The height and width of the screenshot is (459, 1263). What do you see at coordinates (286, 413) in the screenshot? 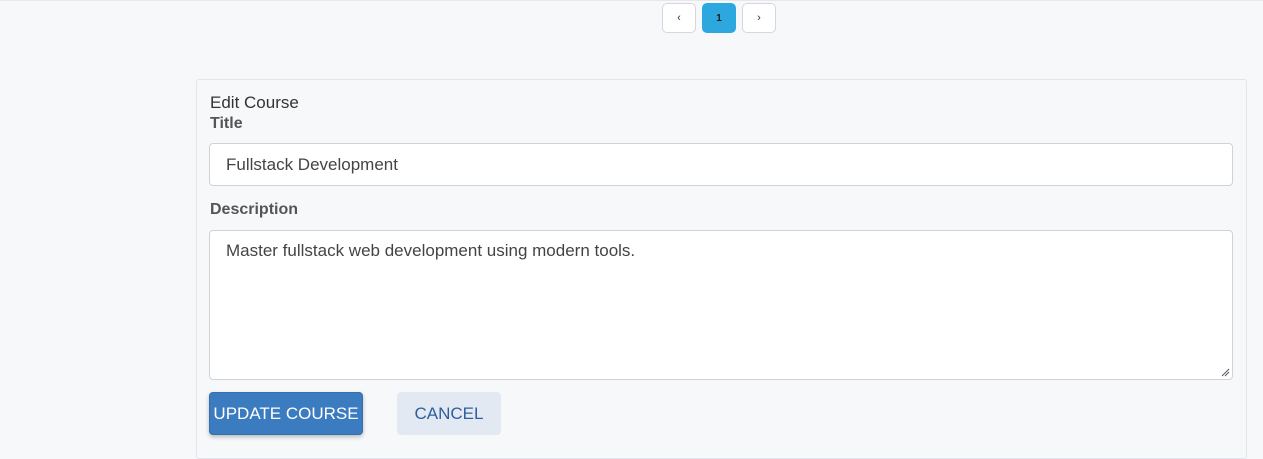
I see `update-course-button: UPDATE COURSE` at bounding box center [286, 413].